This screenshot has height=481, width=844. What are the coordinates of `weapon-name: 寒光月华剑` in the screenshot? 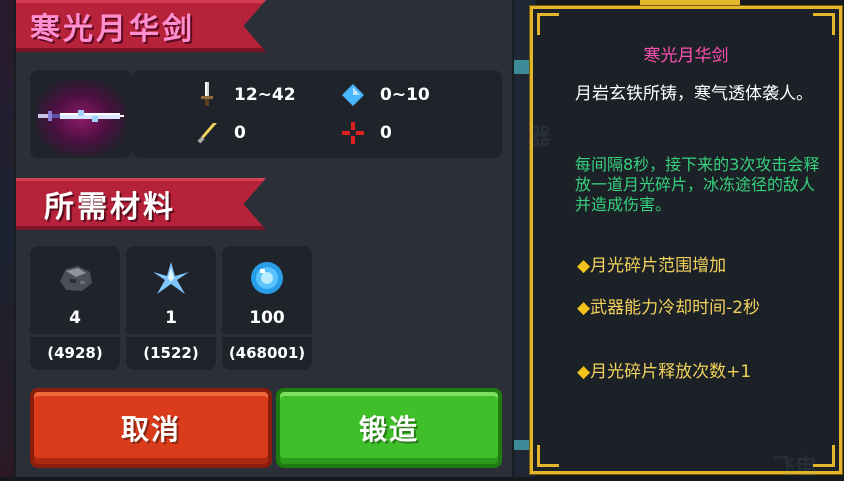 It's located at (112, 29).